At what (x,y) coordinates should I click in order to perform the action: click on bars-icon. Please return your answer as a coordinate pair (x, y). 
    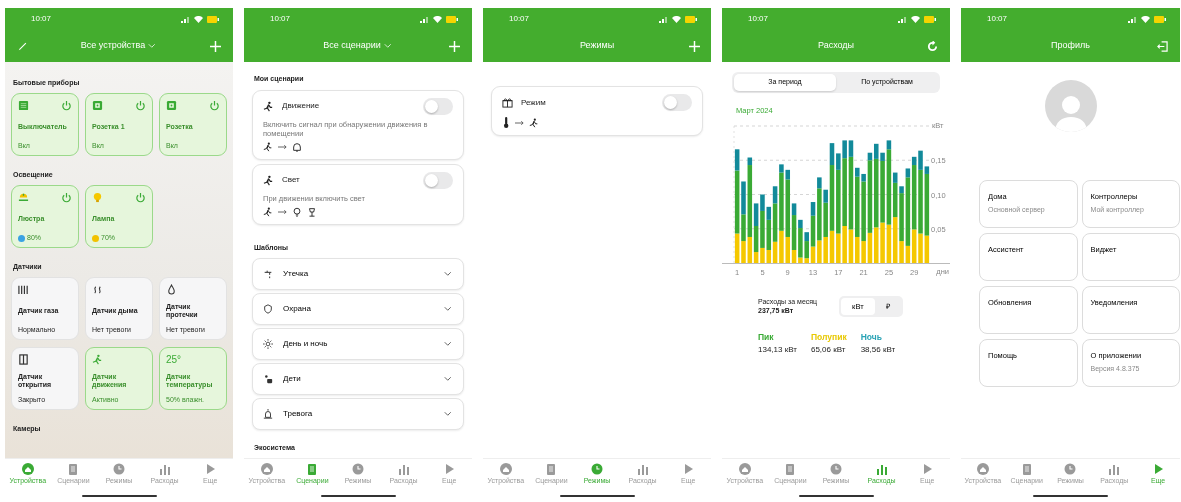
    Looking at the image, I should click on (23, 289).